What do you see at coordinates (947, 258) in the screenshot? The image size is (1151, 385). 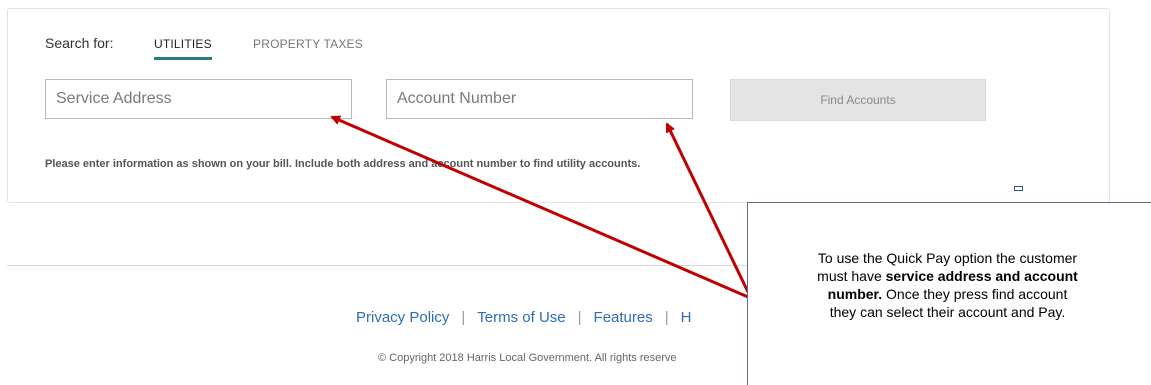 I see `callout-line-1: To use the Quick Pay option the customer` at bounding box center [947, 258].